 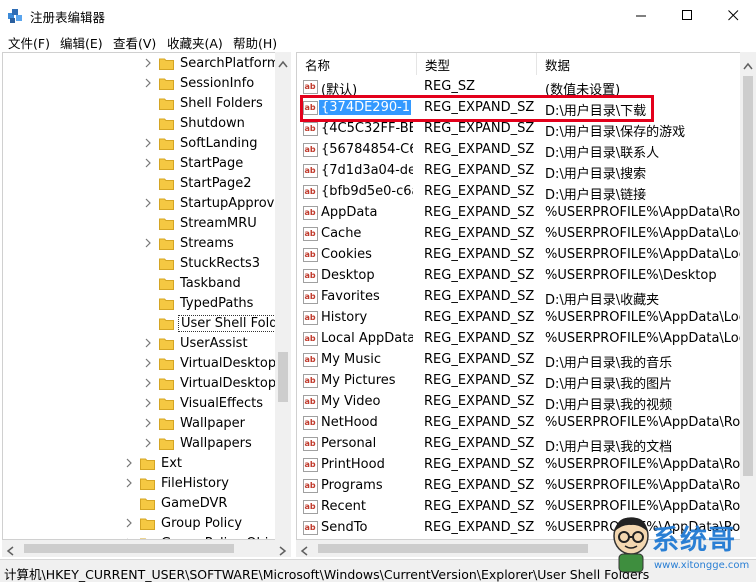 I want to click on tree-item: TypedPaths, so click(x=199, y=303).